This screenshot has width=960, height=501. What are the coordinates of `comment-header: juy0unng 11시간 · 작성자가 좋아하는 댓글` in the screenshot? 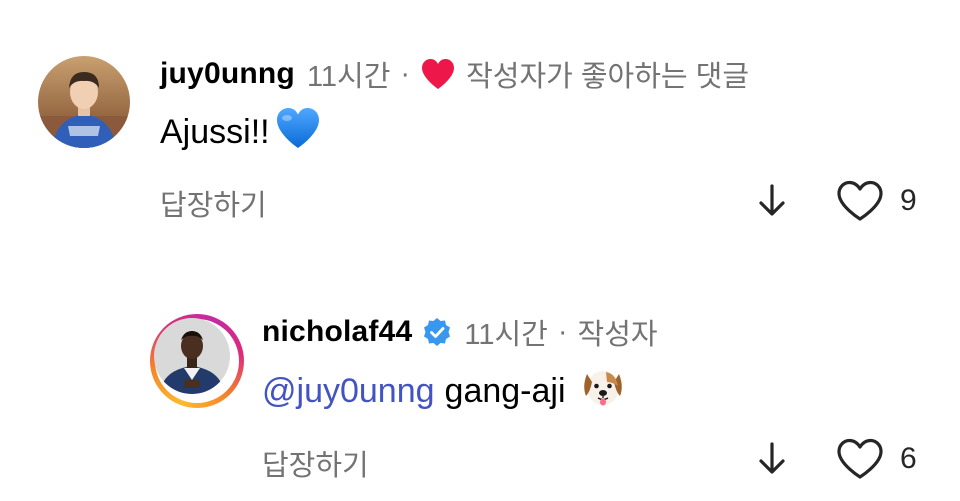 It's located at (454, 74).